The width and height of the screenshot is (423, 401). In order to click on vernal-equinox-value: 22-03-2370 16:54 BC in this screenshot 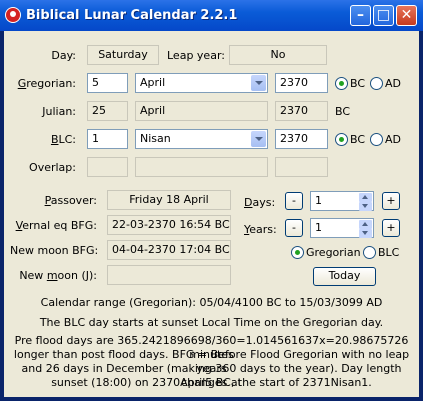, I will do `click(169, 225)`.